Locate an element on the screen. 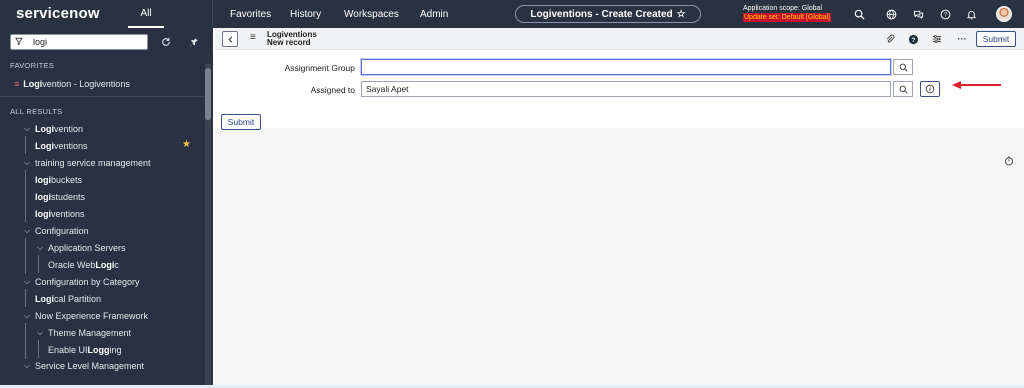  section-divider is located at coordinates (102, 96).